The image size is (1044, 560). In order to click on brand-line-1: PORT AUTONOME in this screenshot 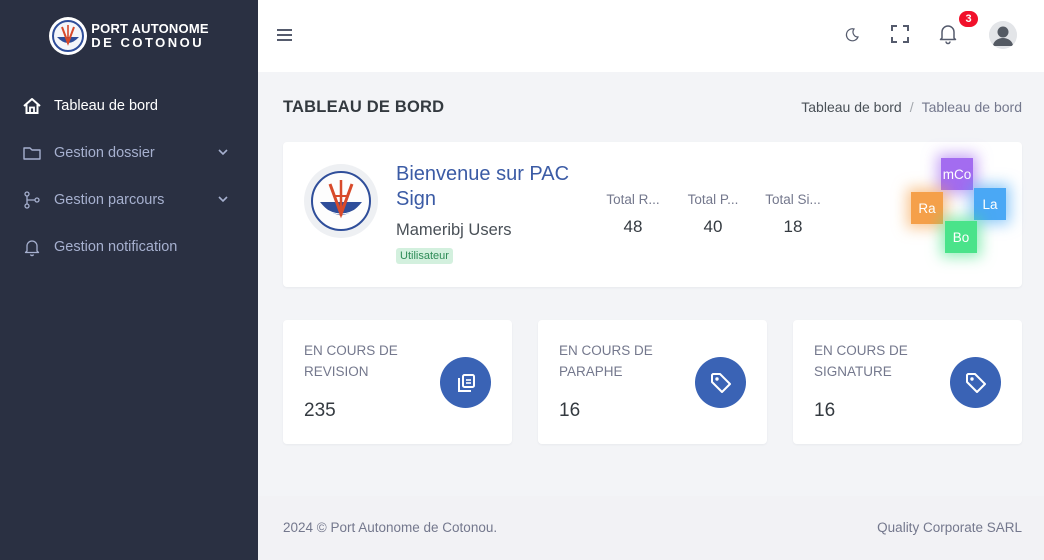, I will do `click(150, 28)`.